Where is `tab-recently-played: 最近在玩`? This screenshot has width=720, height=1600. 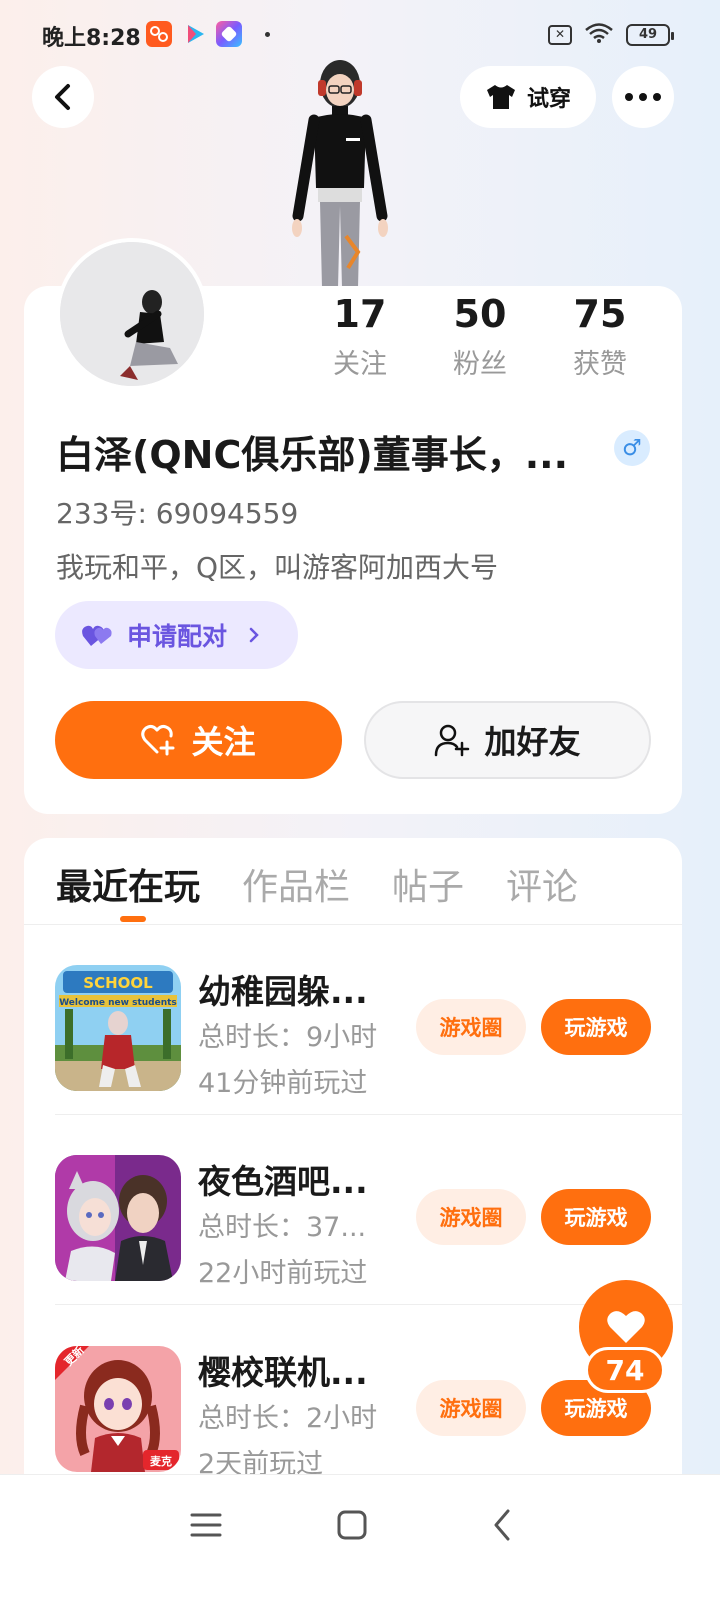
tab-recently-played: 最近在玩 is located at coordinates (128, 884).